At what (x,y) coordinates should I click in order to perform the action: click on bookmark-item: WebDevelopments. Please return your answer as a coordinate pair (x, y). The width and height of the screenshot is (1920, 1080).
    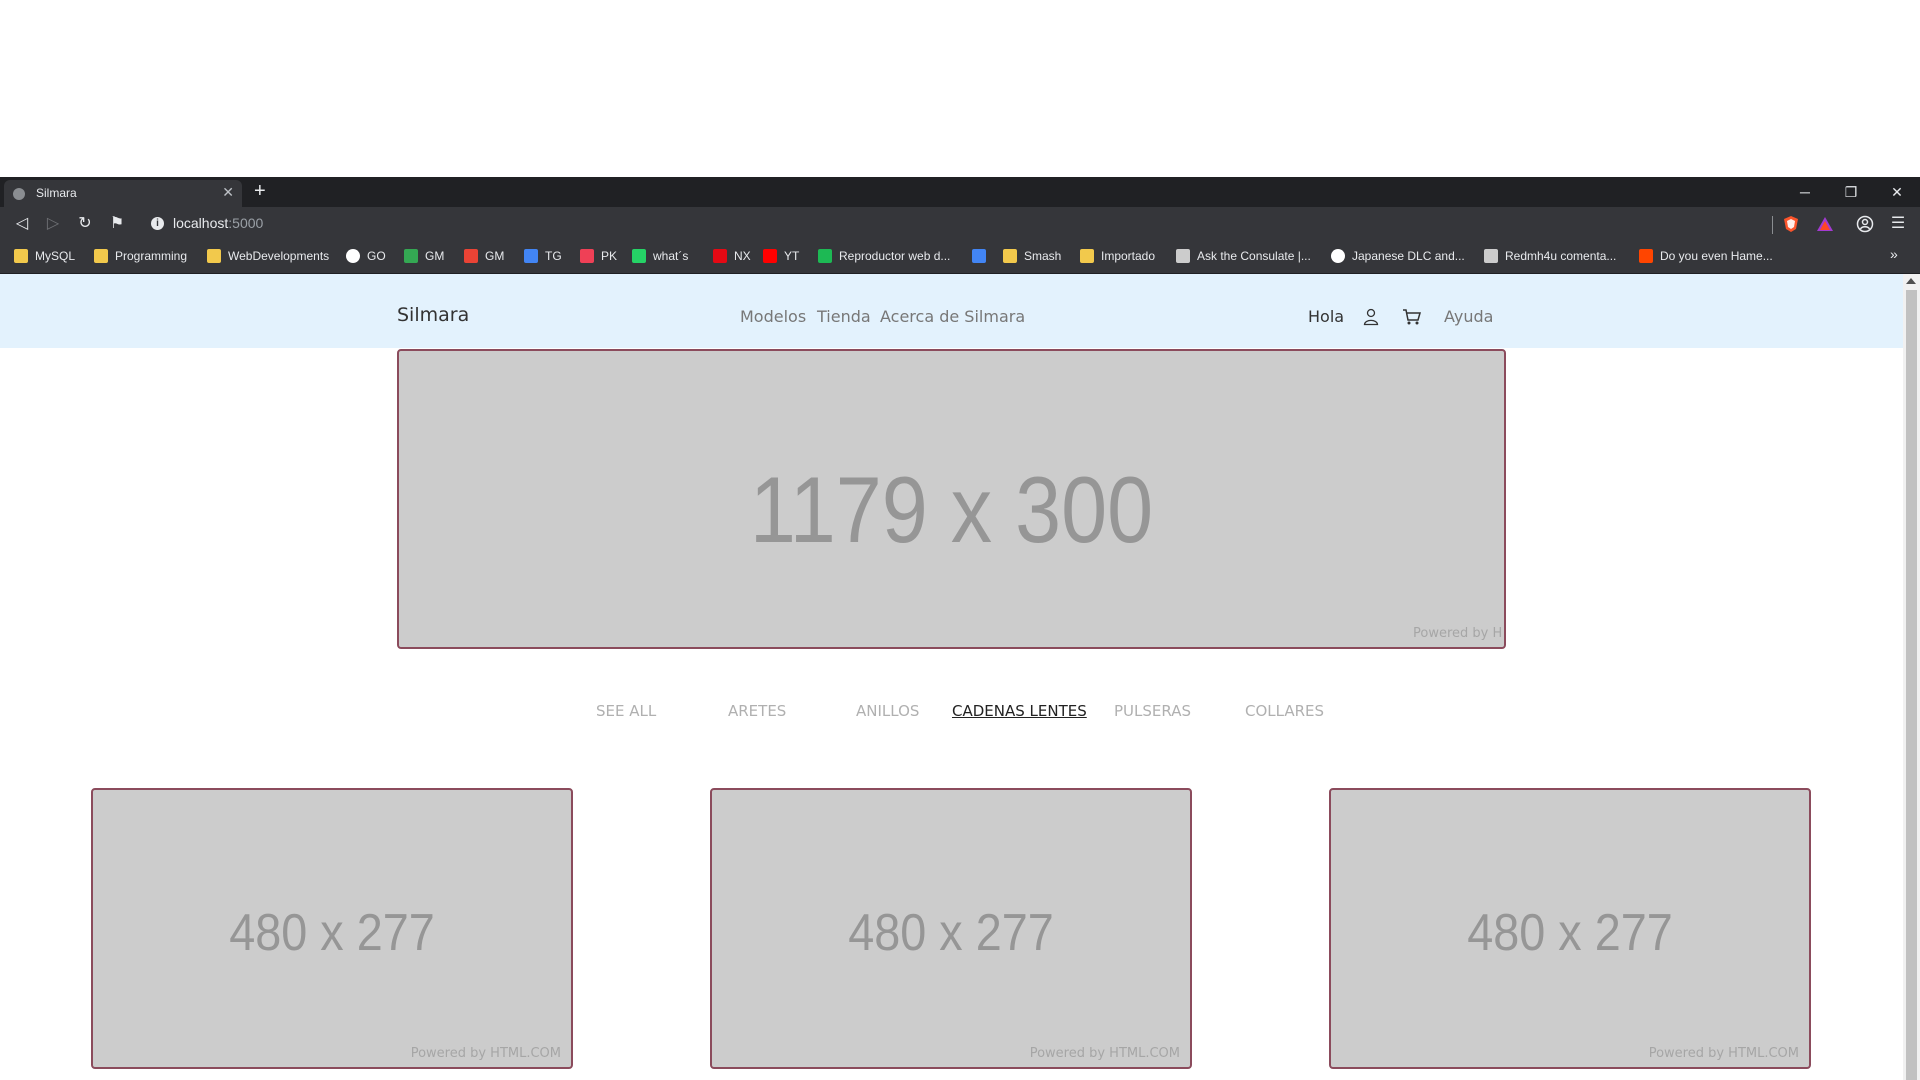
    Looking at the image, I should click on (268, 257).